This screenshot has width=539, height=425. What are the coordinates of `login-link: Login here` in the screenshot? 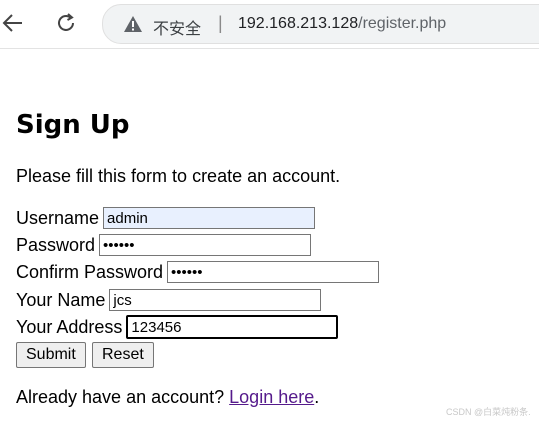 It's located at (271, 397).